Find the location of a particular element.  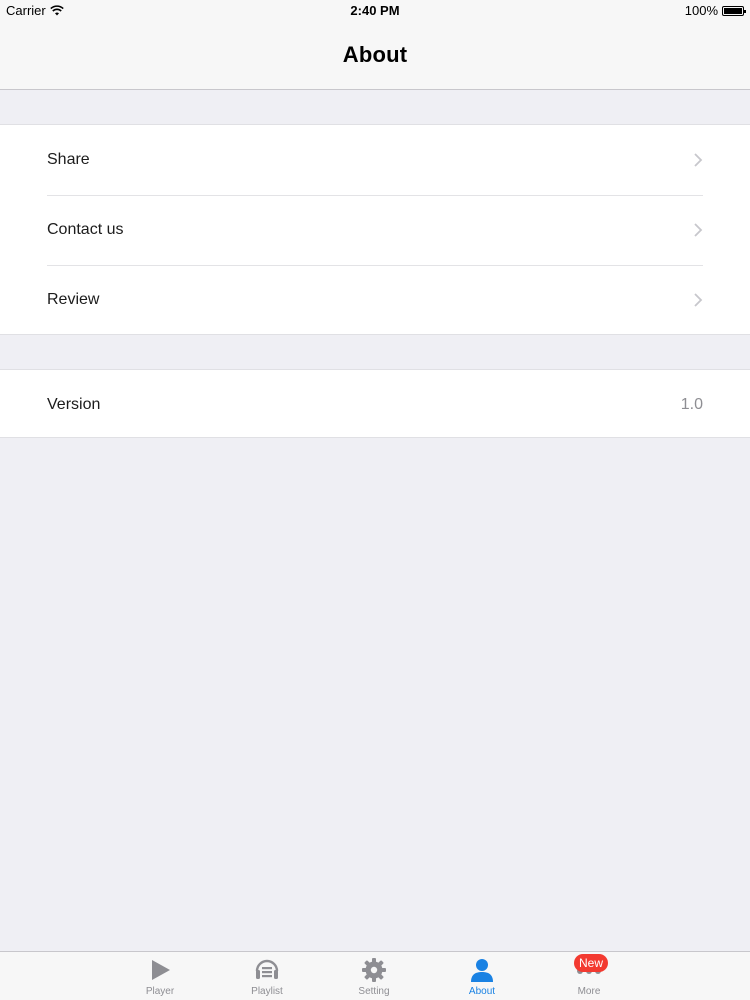

version-row: Version 1.0 is located at coordinates (375, 405).